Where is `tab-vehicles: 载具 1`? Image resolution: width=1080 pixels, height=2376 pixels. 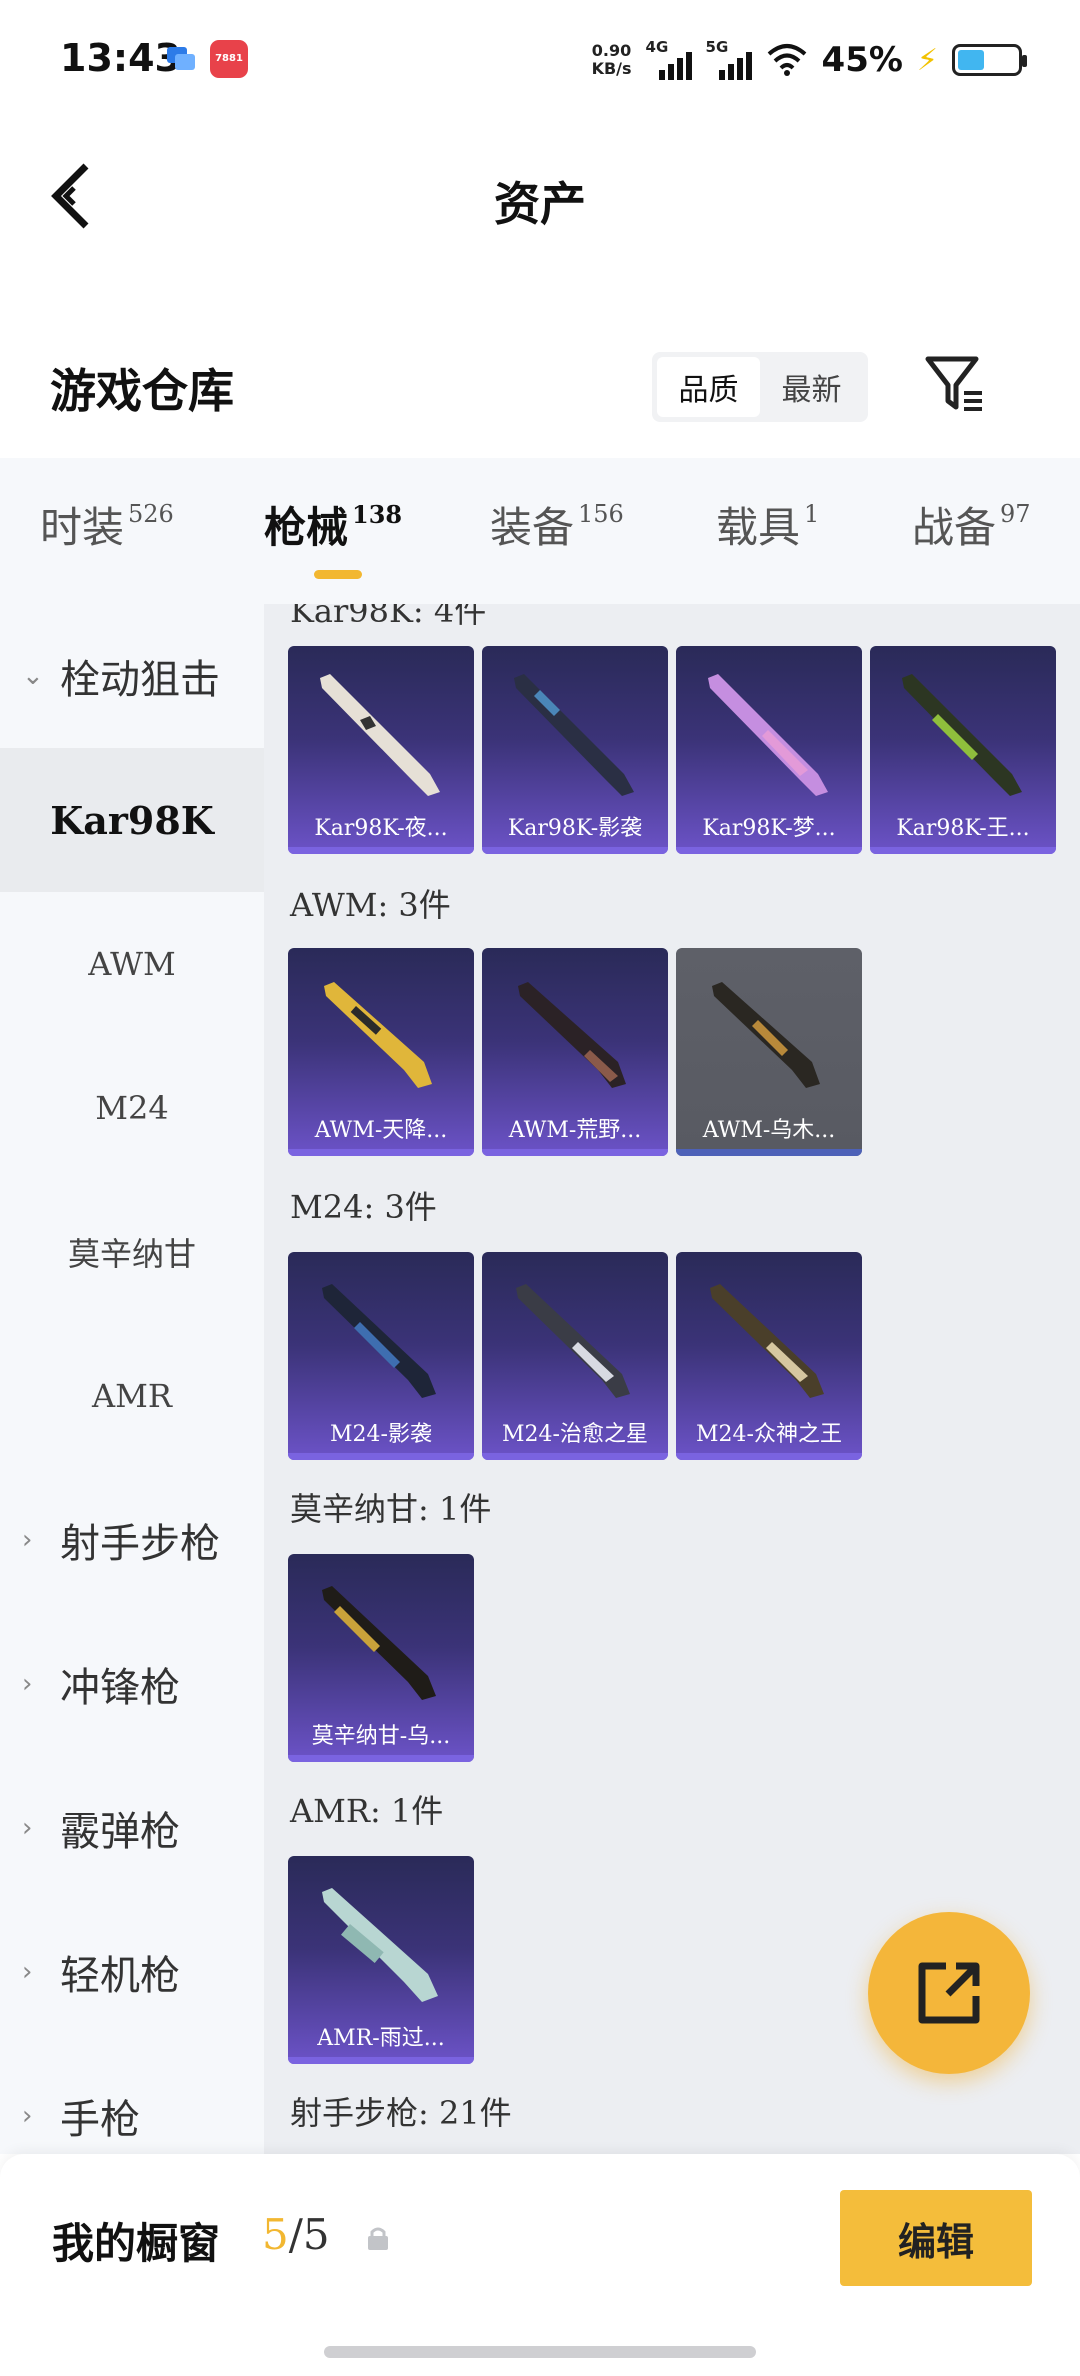
tab-vehicles: 载具 1 is located at coordinates (767, 524).